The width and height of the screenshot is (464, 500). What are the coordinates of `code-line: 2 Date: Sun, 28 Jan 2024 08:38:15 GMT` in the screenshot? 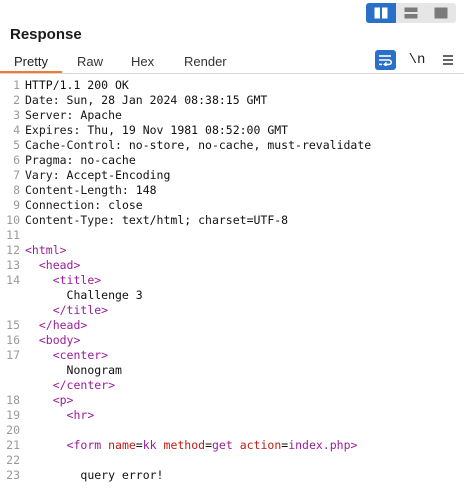 It's located at (232, 100).